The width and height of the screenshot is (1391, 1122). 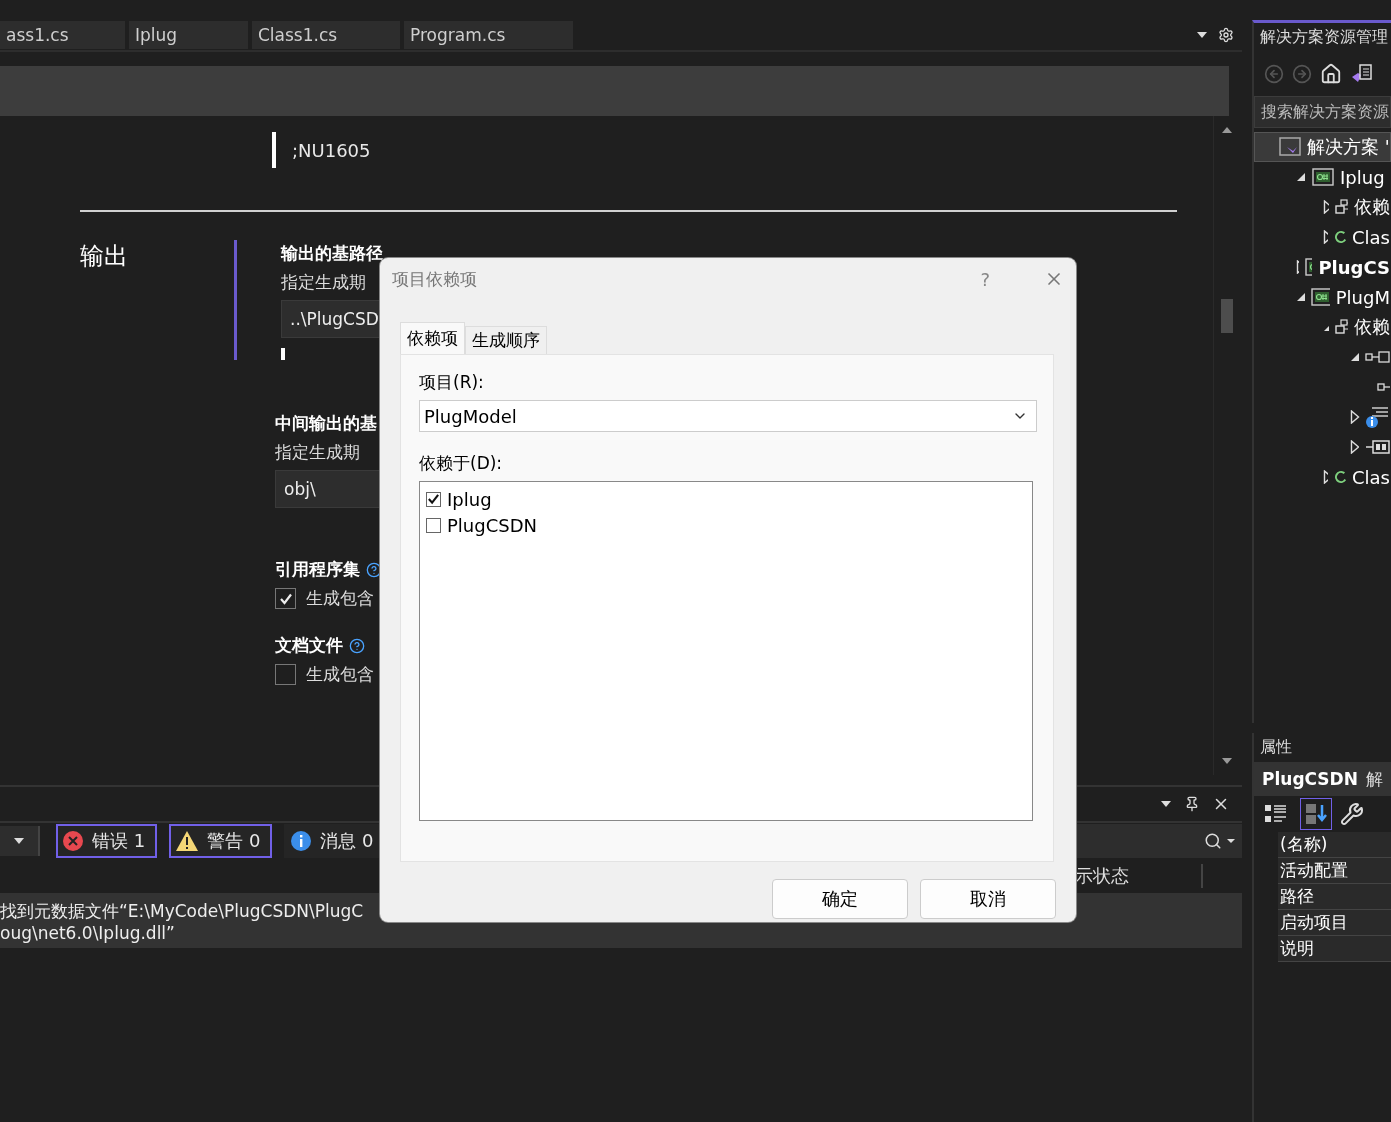 I want to click on setting-title: 中间输出的基, so click(x=326, y=423).